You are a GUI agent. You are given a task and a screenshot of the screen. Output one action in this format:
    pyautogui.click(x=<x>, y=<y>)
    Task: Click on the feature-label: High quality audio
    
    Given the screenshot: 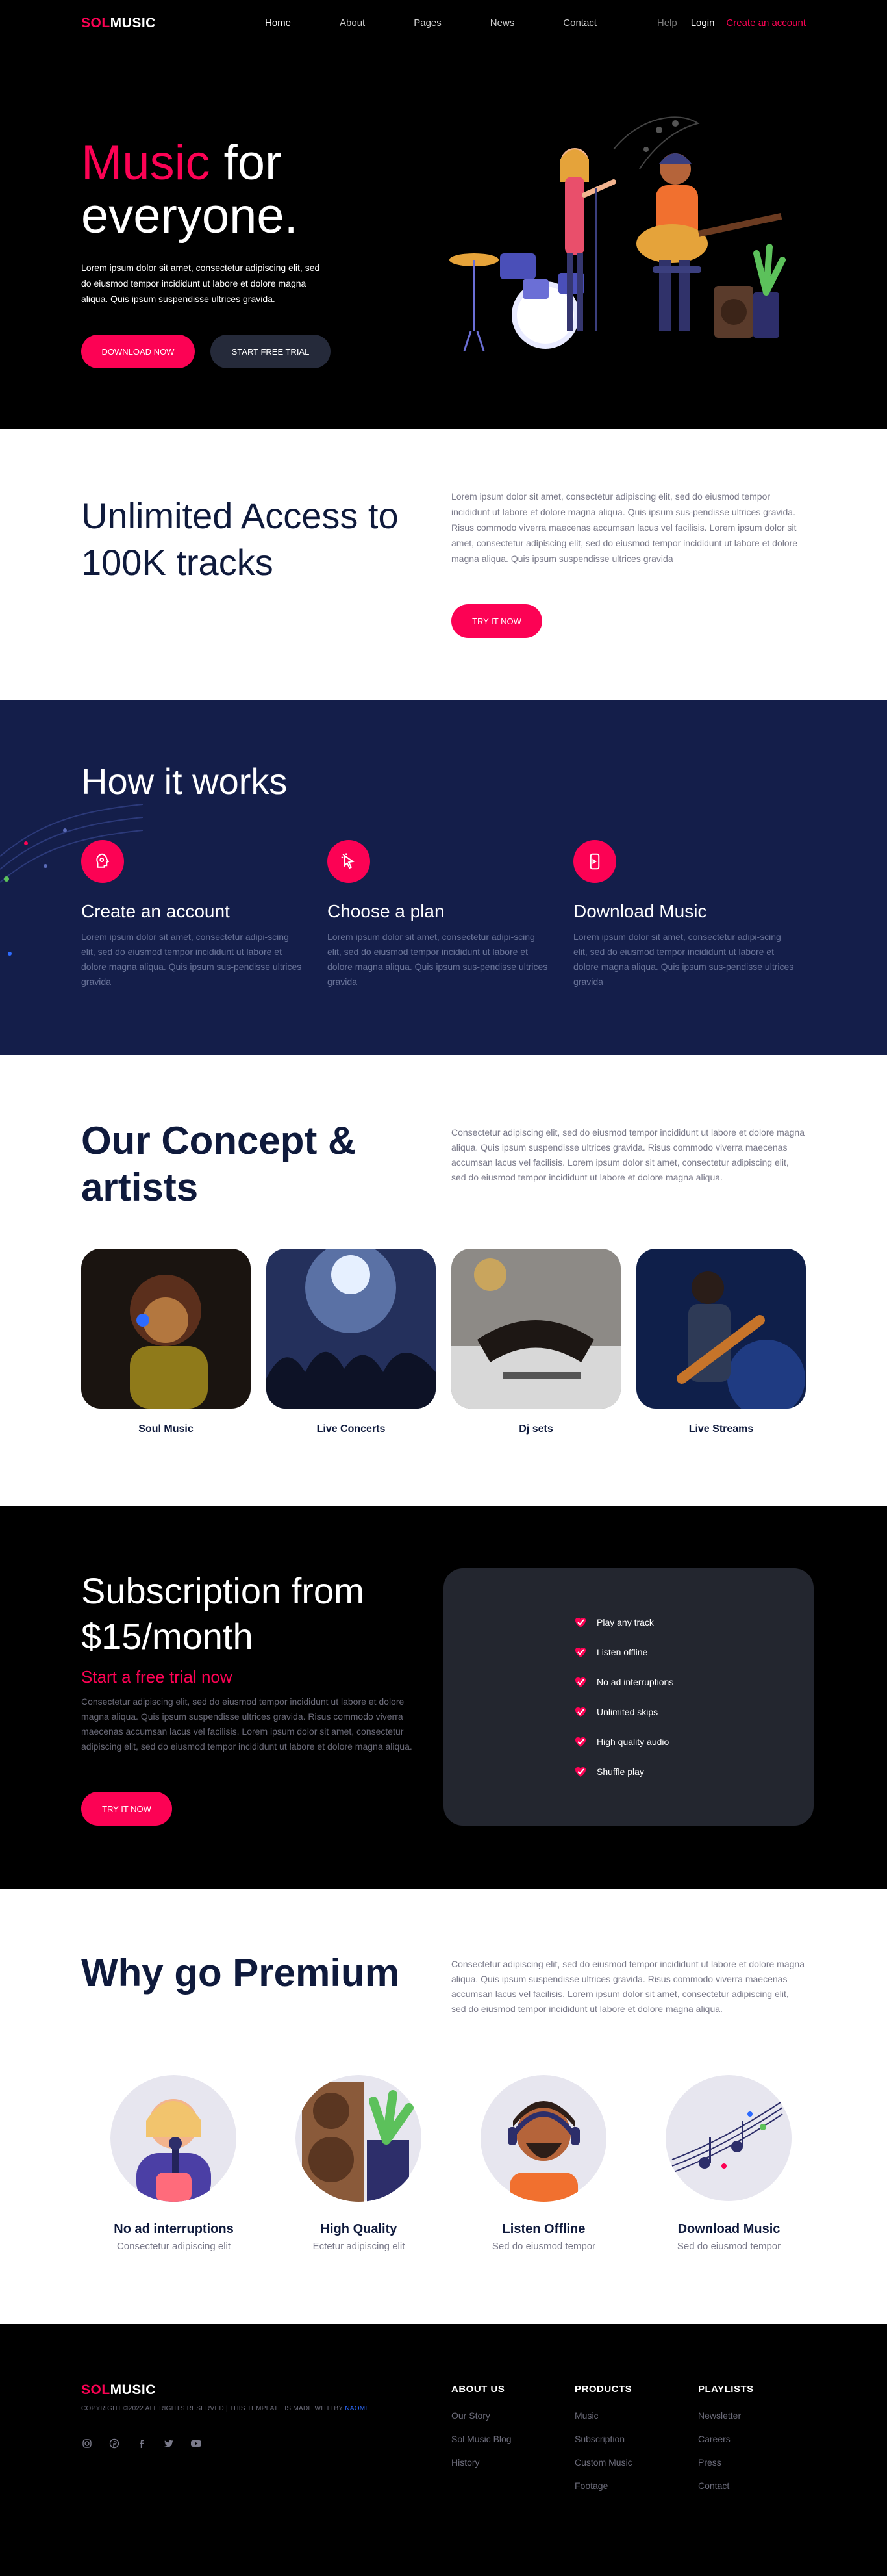 What is the action you would take?
    pyautogui.click(x=633, y=1742)
    